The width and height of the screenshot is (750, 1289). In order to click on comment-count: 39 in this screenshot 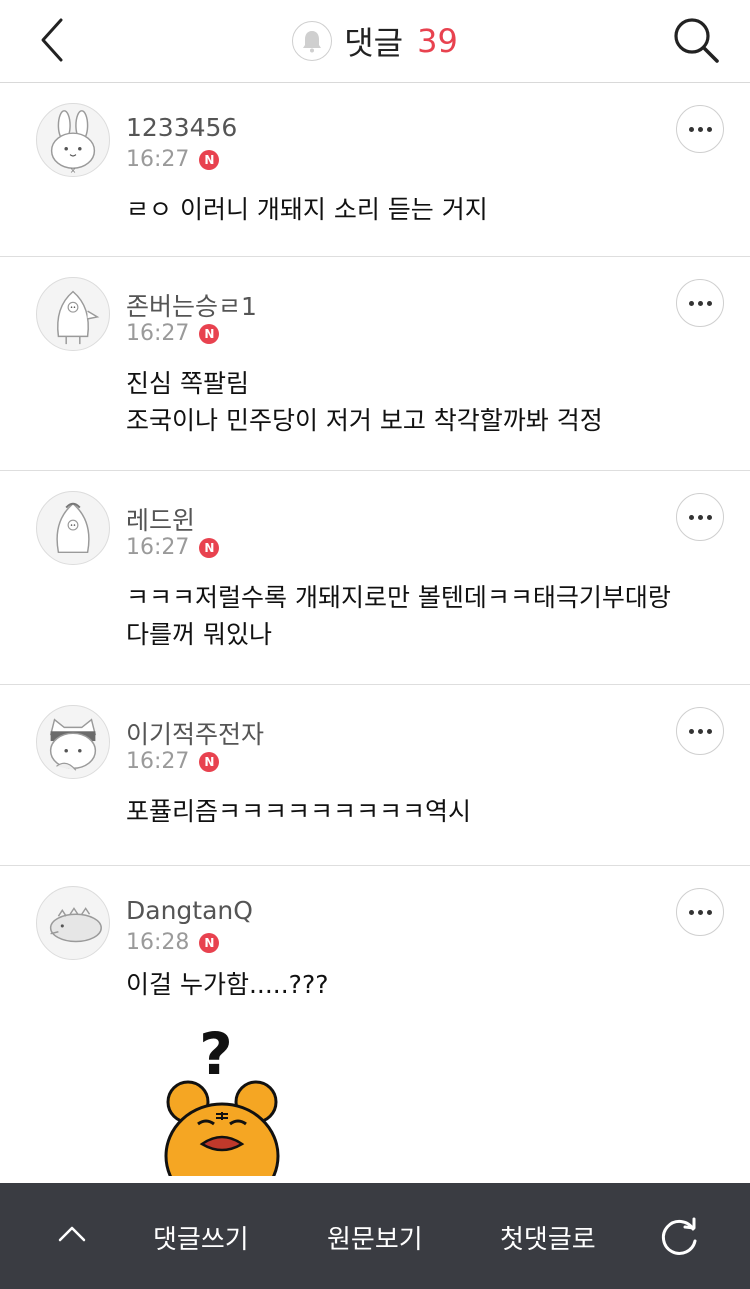, I will do `click(437, 41)`.